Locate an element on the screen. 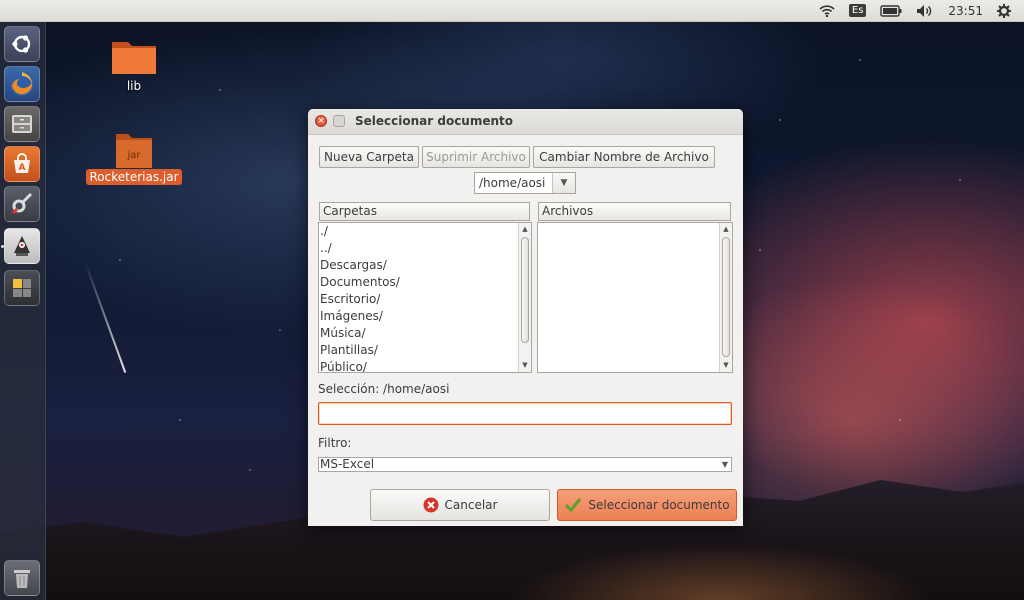 This screenshot has width=1024, height=600. svg-text: A is located at coordinates (22, 168).